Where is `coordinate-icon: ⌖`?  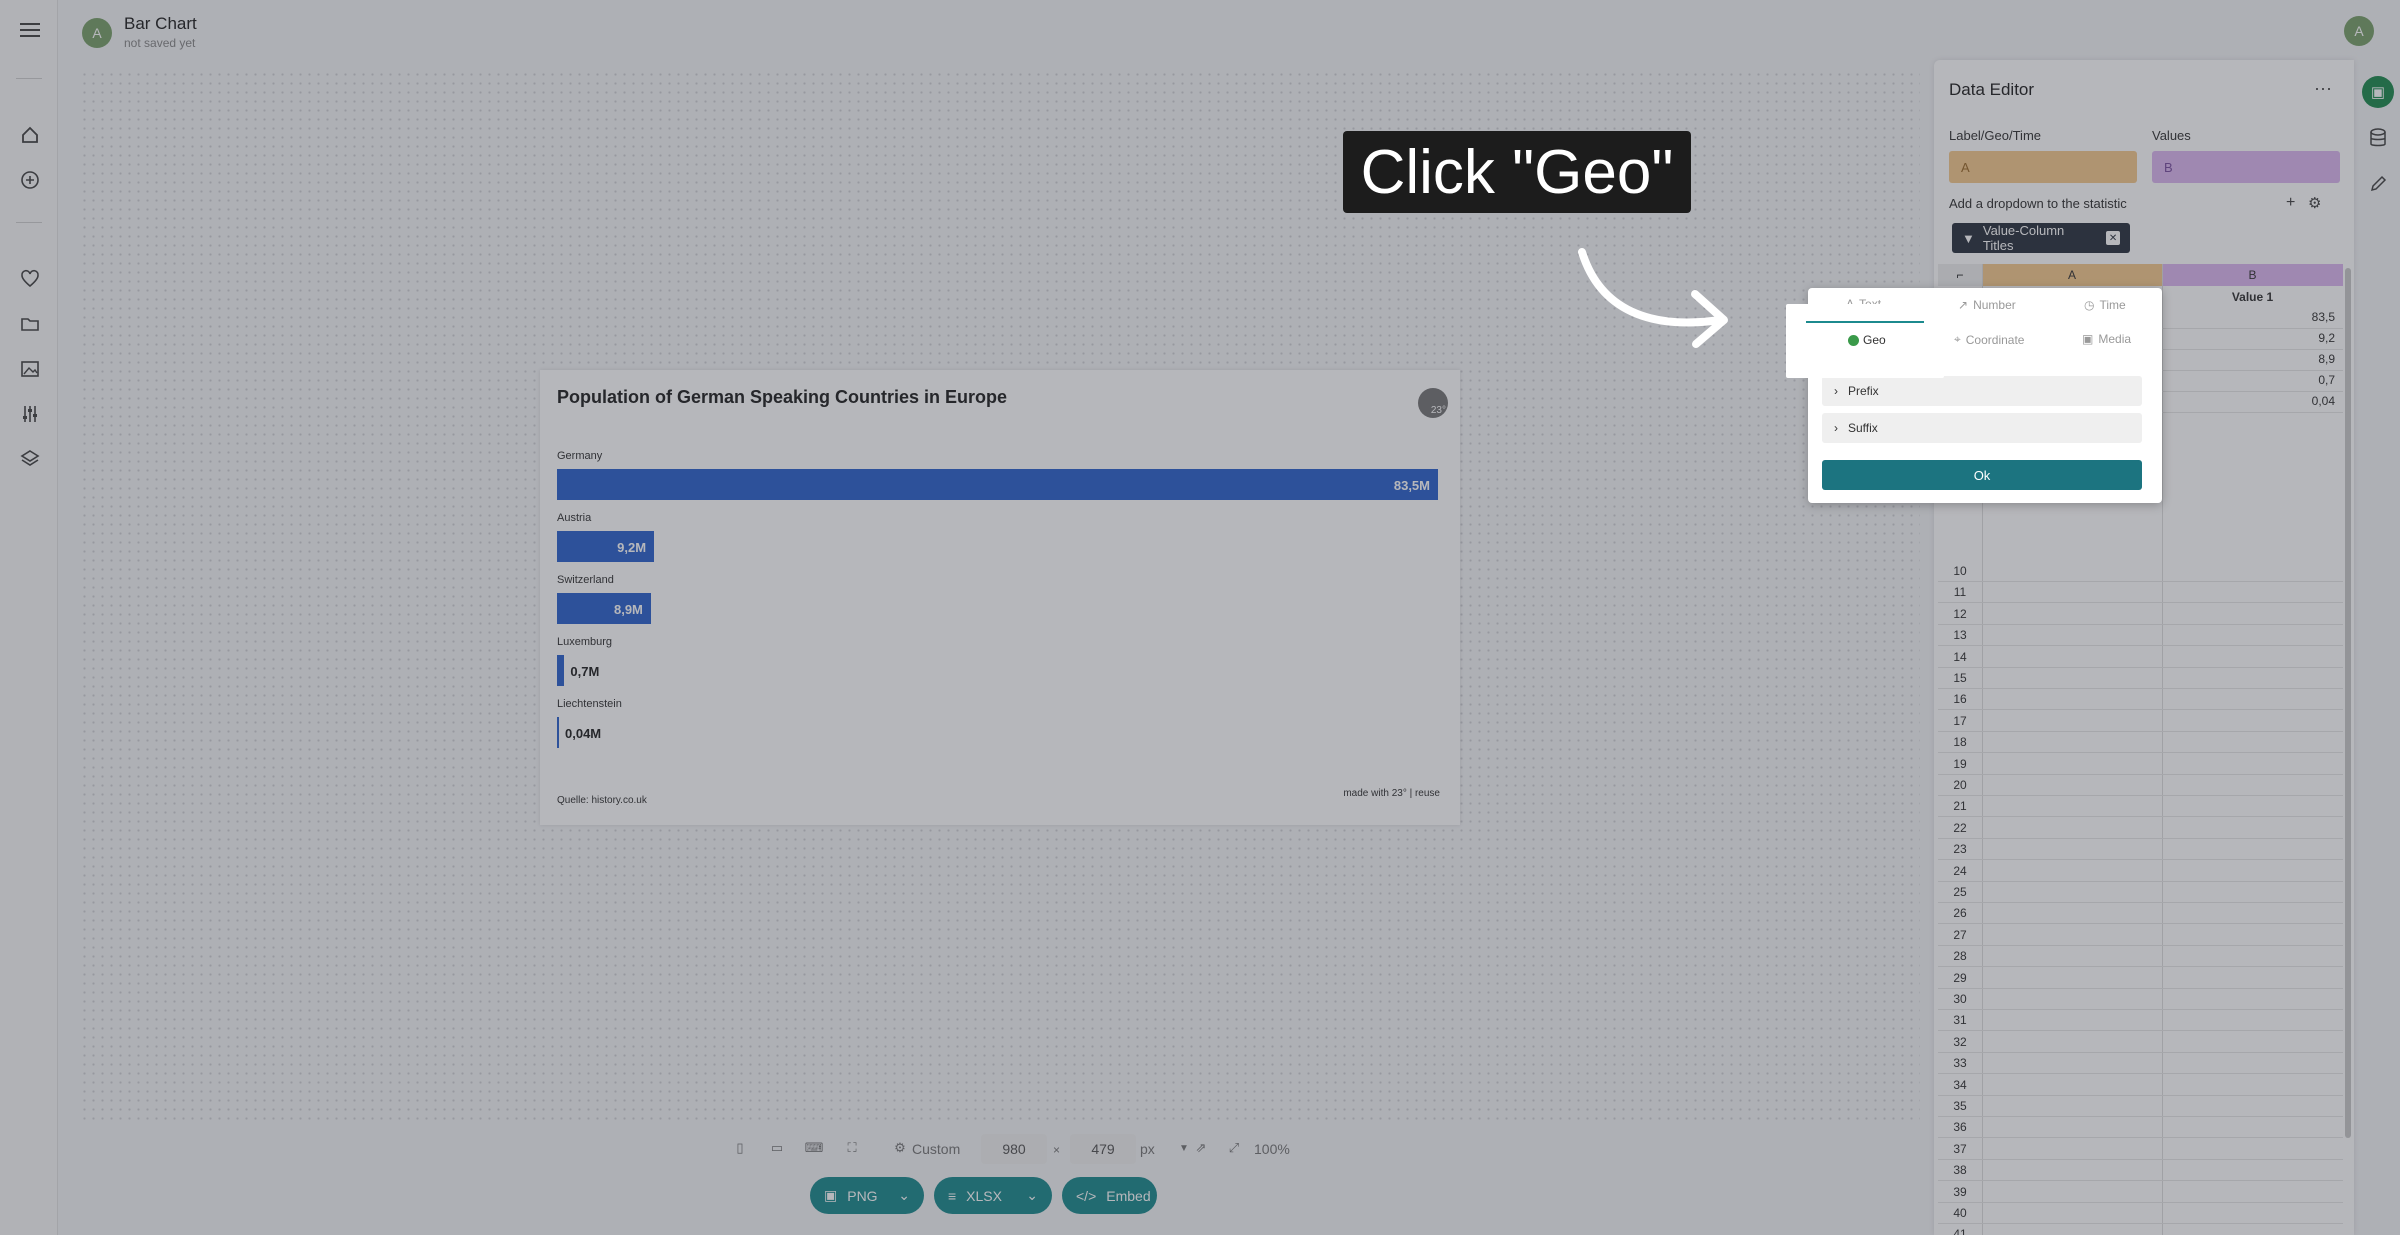 coordinate-icon: ⌖ is located at coordinates (1957, 339).